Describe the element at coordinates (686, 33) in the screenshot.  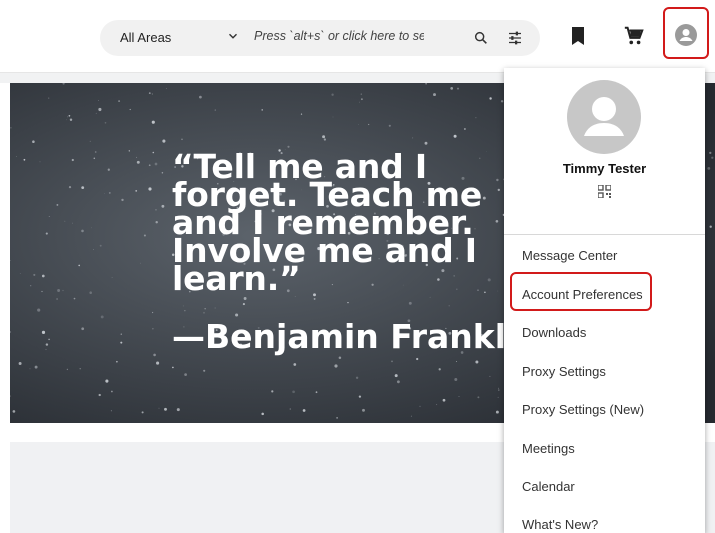
I see `account-button-highlight` at that location.